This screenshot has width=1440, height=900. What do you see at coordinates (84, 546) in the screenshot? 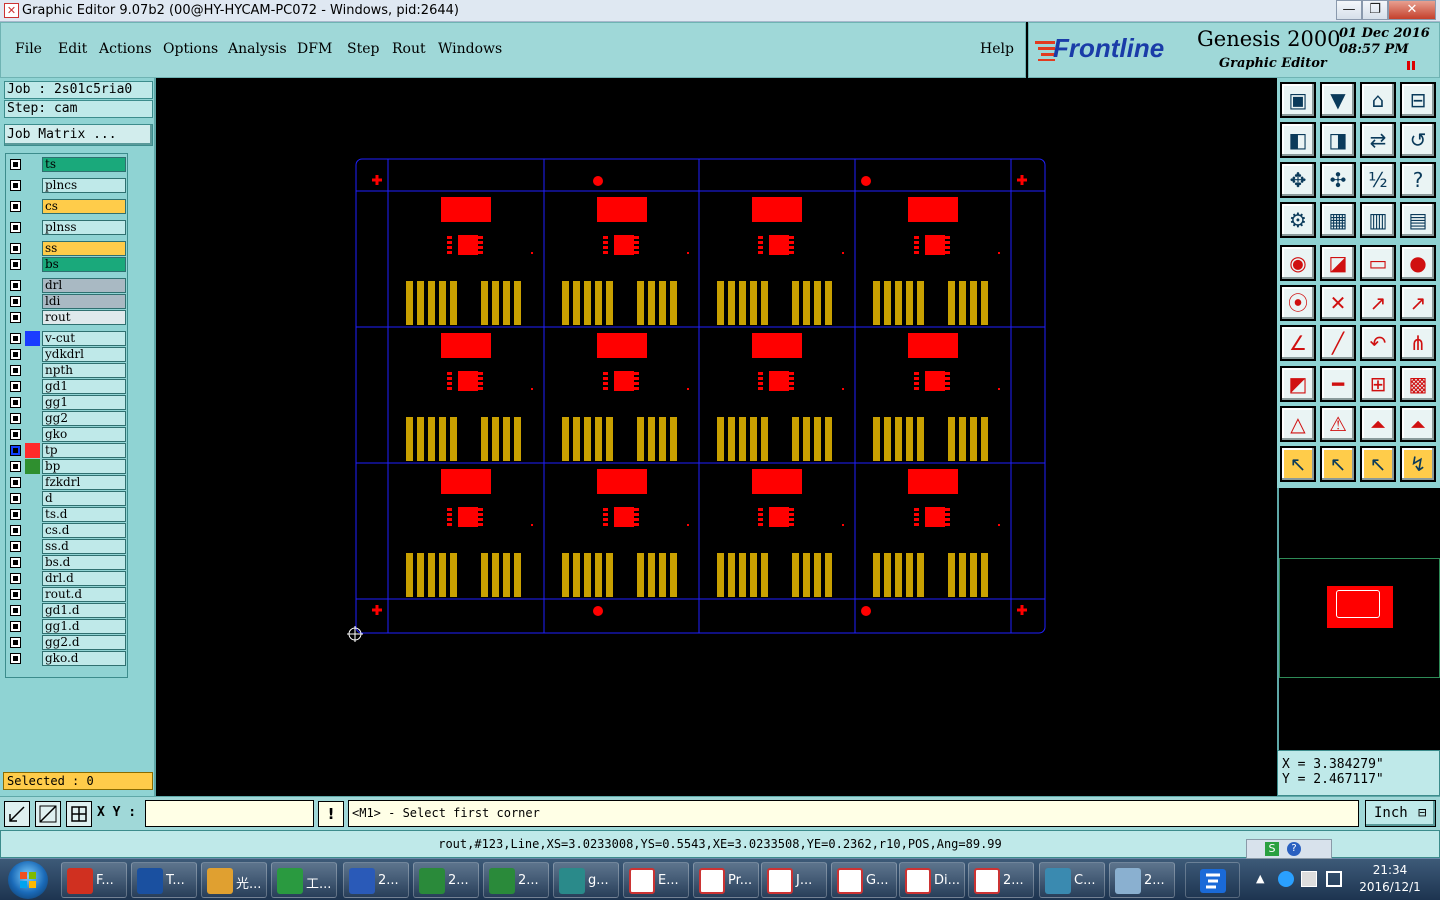
I see `layer-name: ss.d` at bounding box center [84, 546].